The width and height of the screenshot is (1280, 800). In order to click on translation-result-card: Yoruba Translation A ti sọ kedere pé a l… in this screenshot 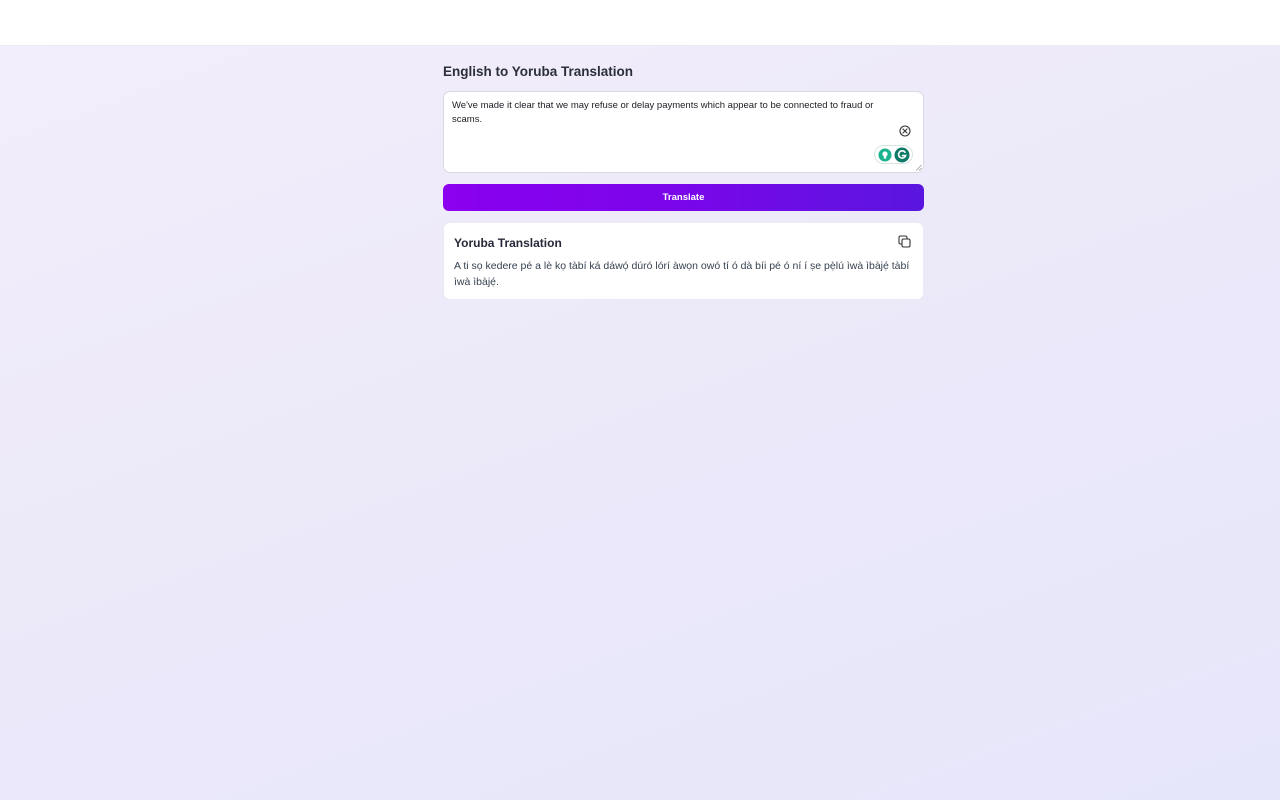, I will do `click(683, 261)`.